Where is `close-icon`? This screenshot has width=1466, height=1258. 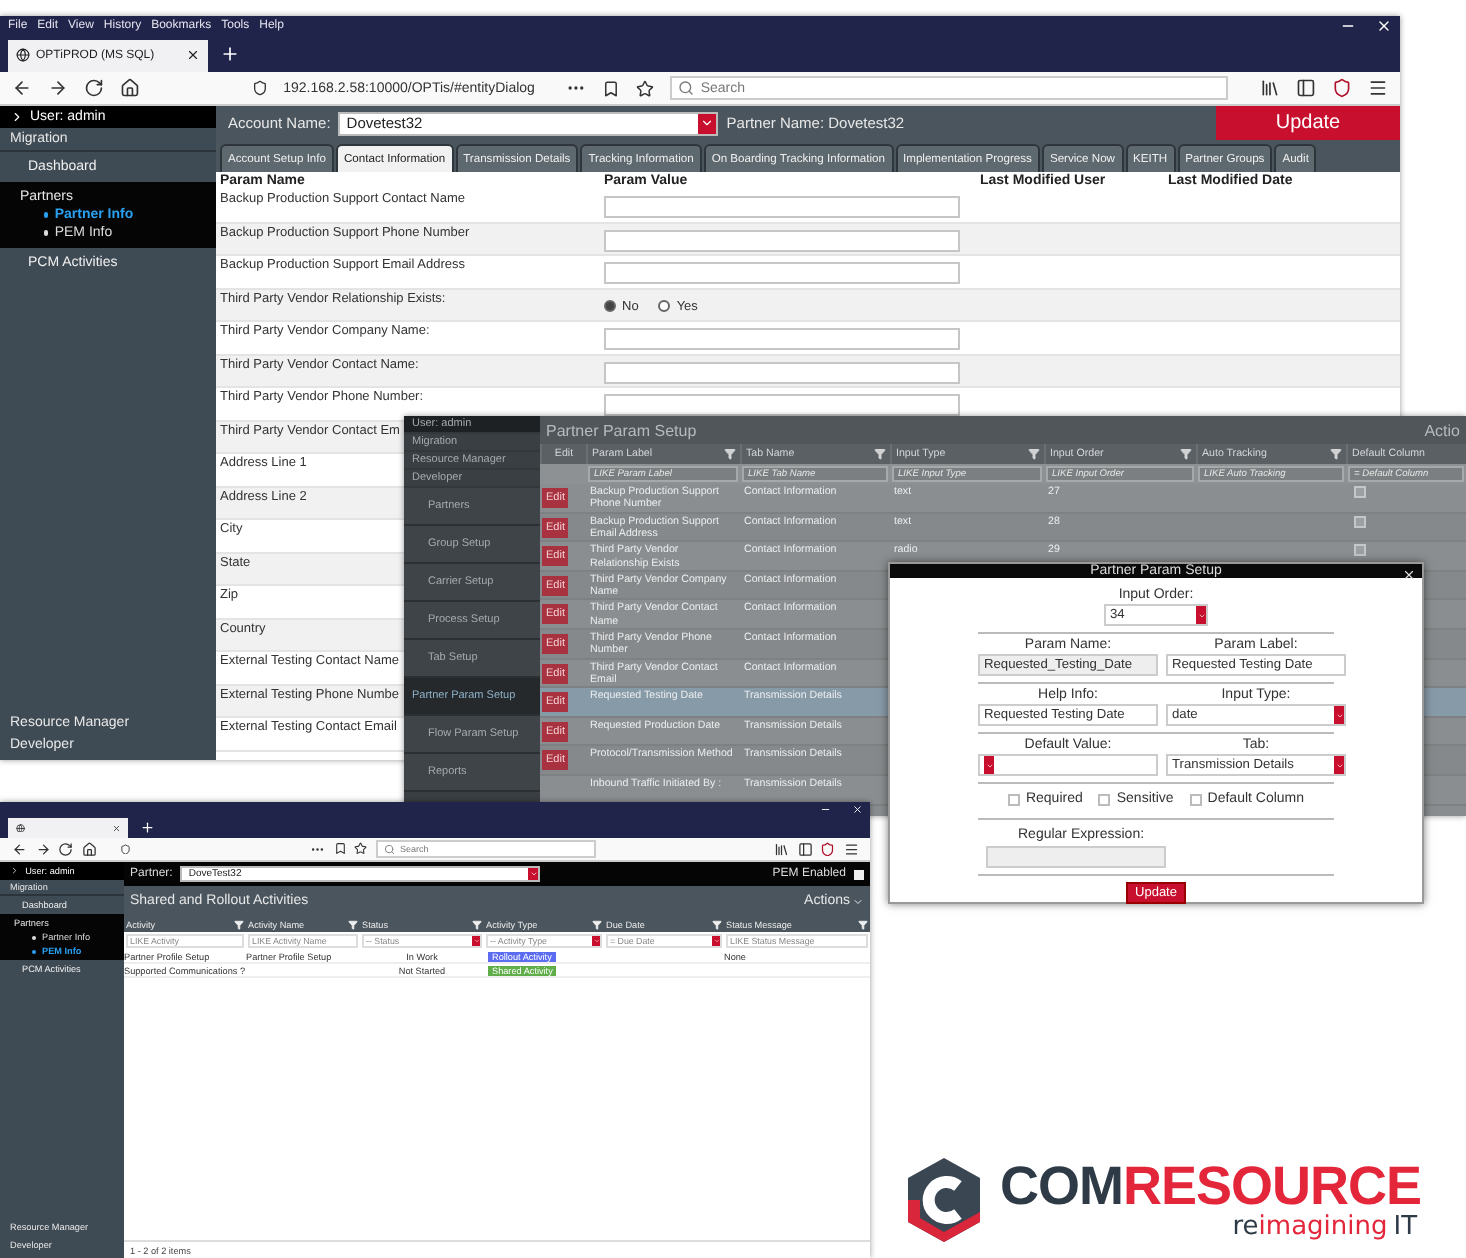 close-icon is located at coordinates (1409, 575).